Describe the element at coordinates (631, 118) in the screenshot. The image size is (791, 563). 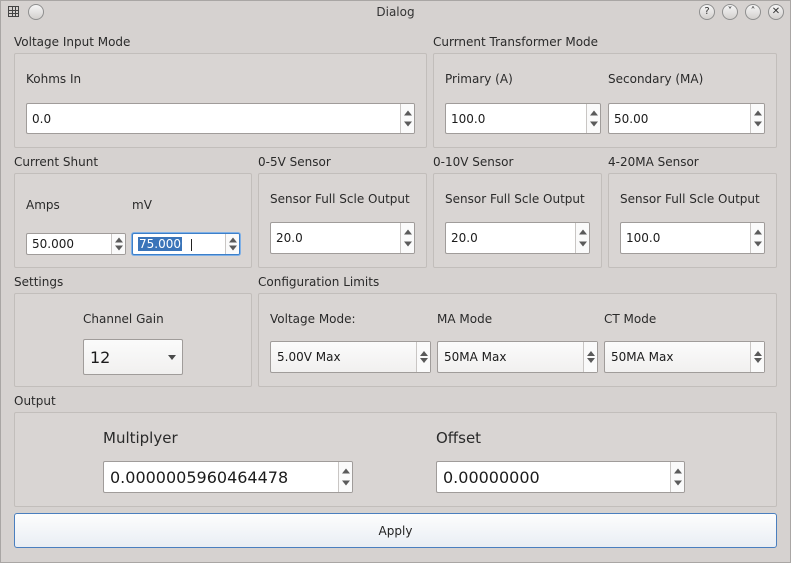
I see `secondary-value: 50.00` at that location.